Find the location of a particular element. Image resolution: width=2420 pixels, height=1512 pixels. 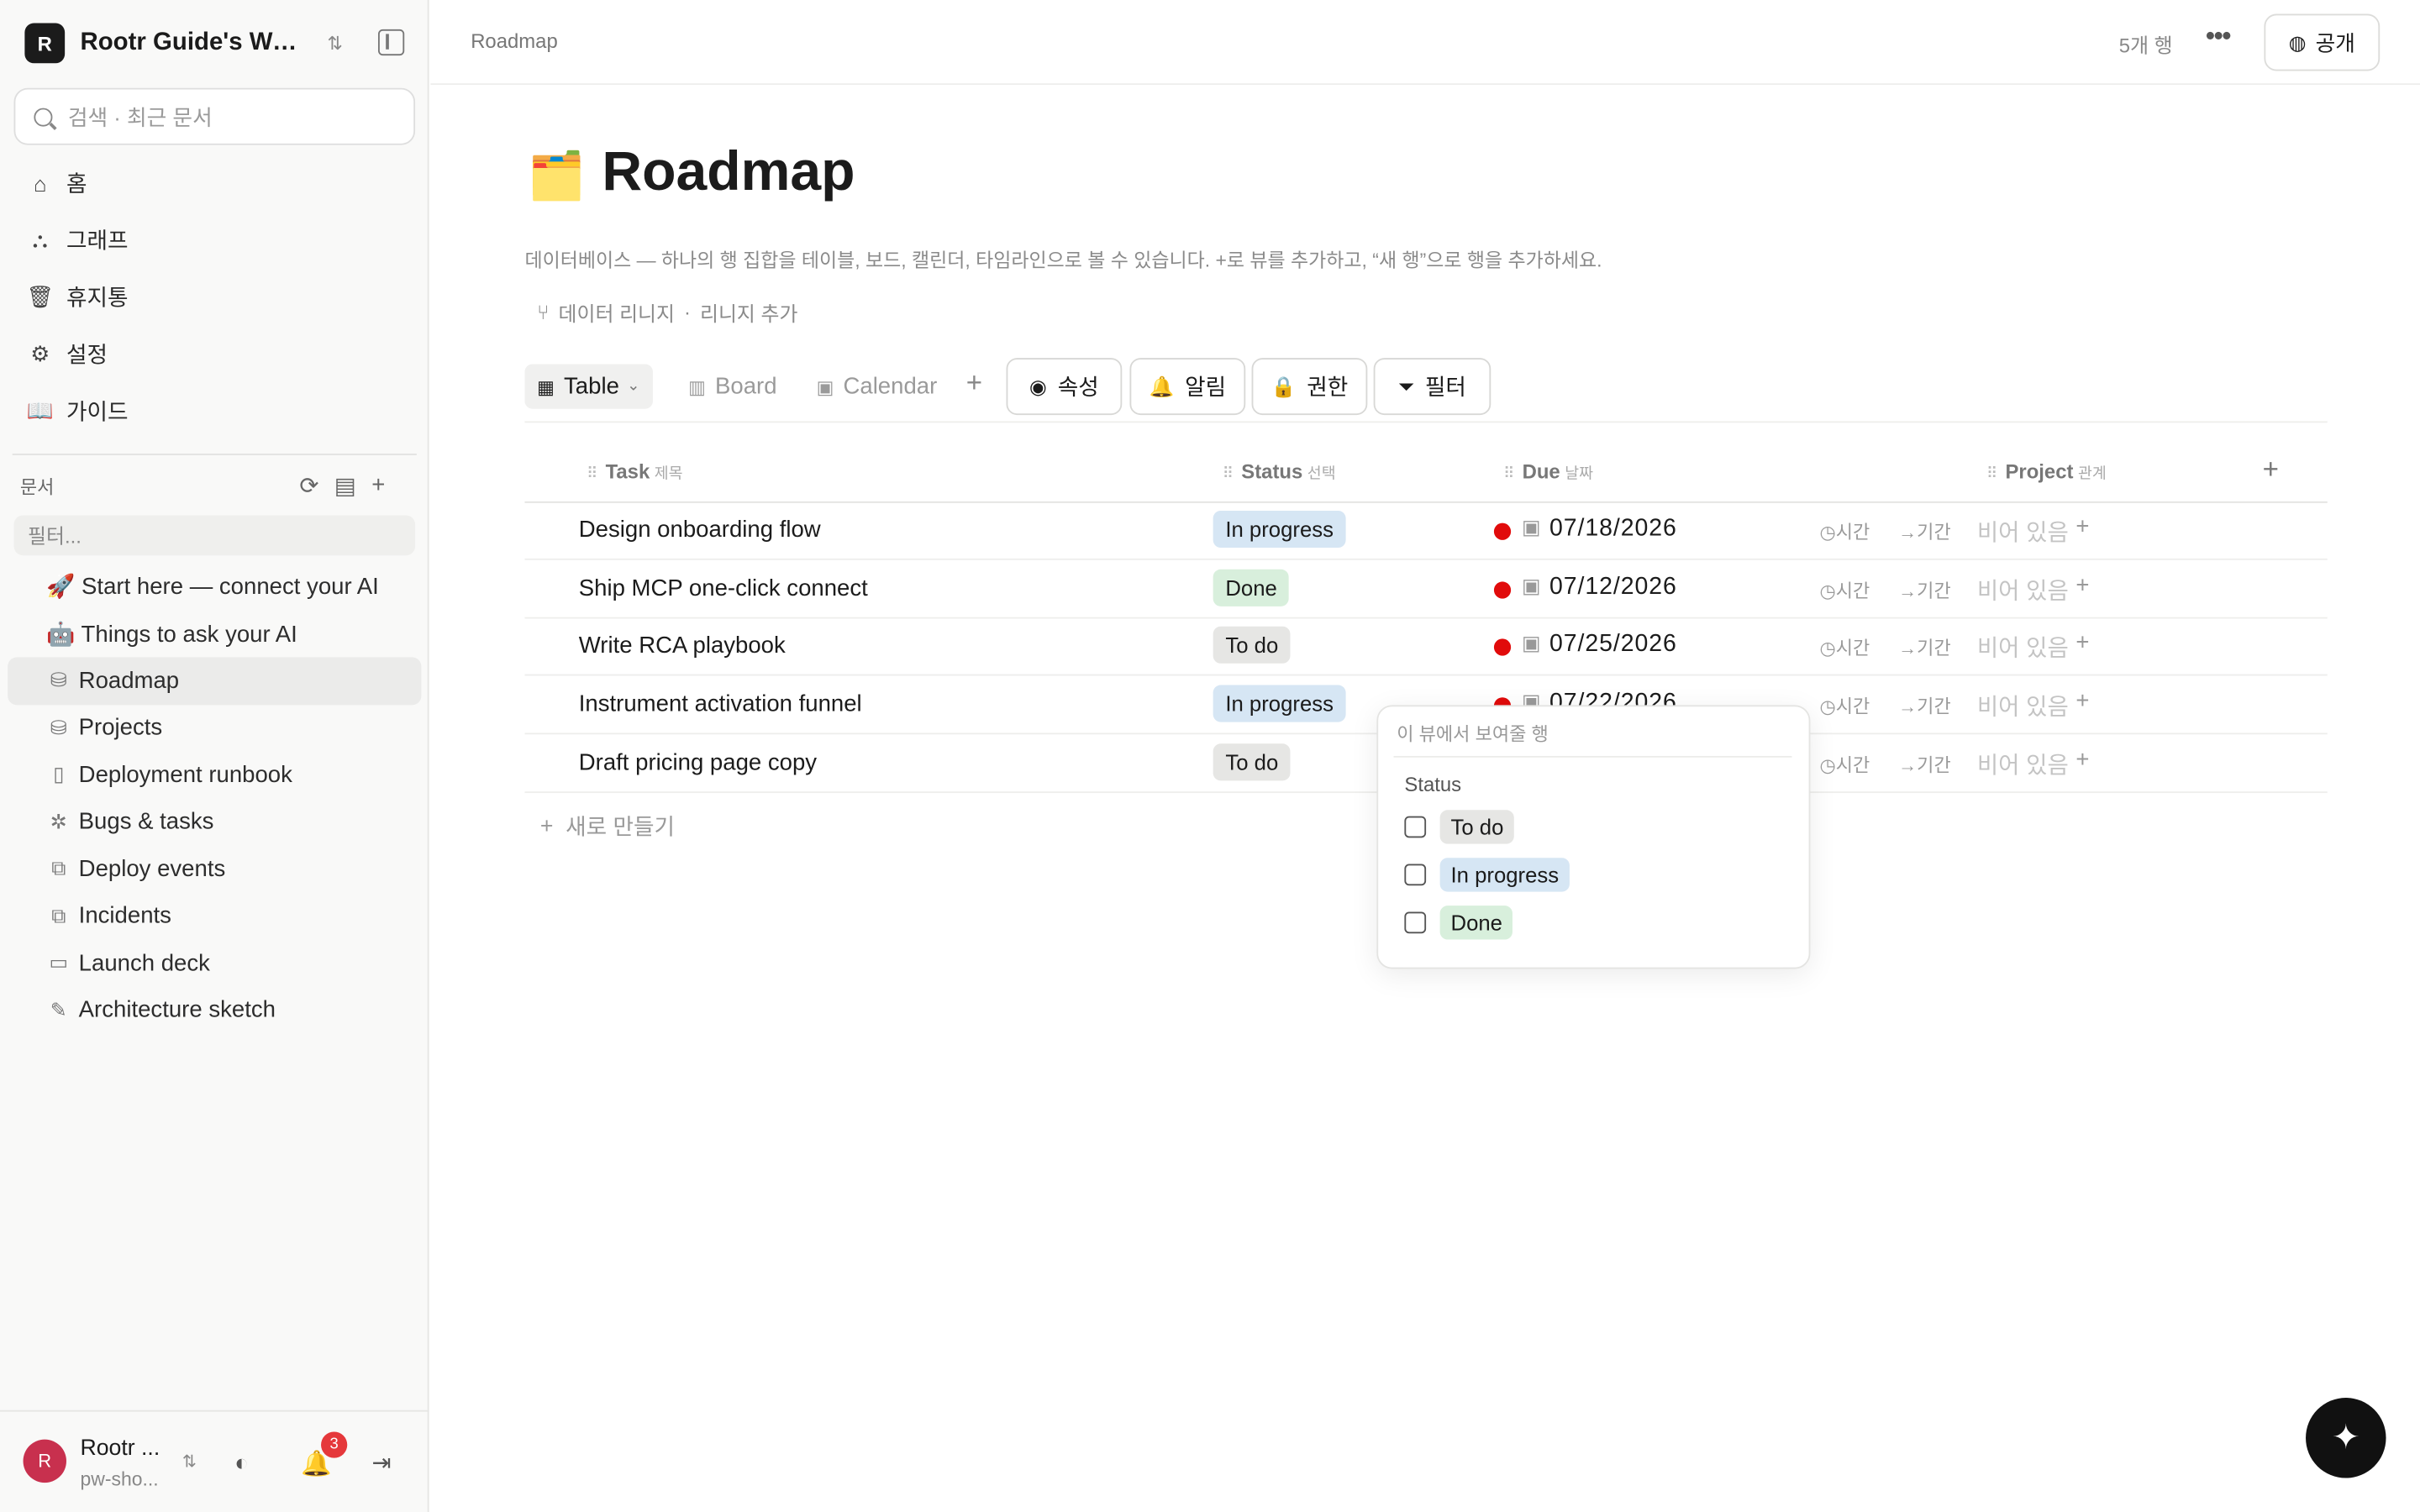

tab-table: ▦ Table ⌄ is located at coordinates (588, 386).